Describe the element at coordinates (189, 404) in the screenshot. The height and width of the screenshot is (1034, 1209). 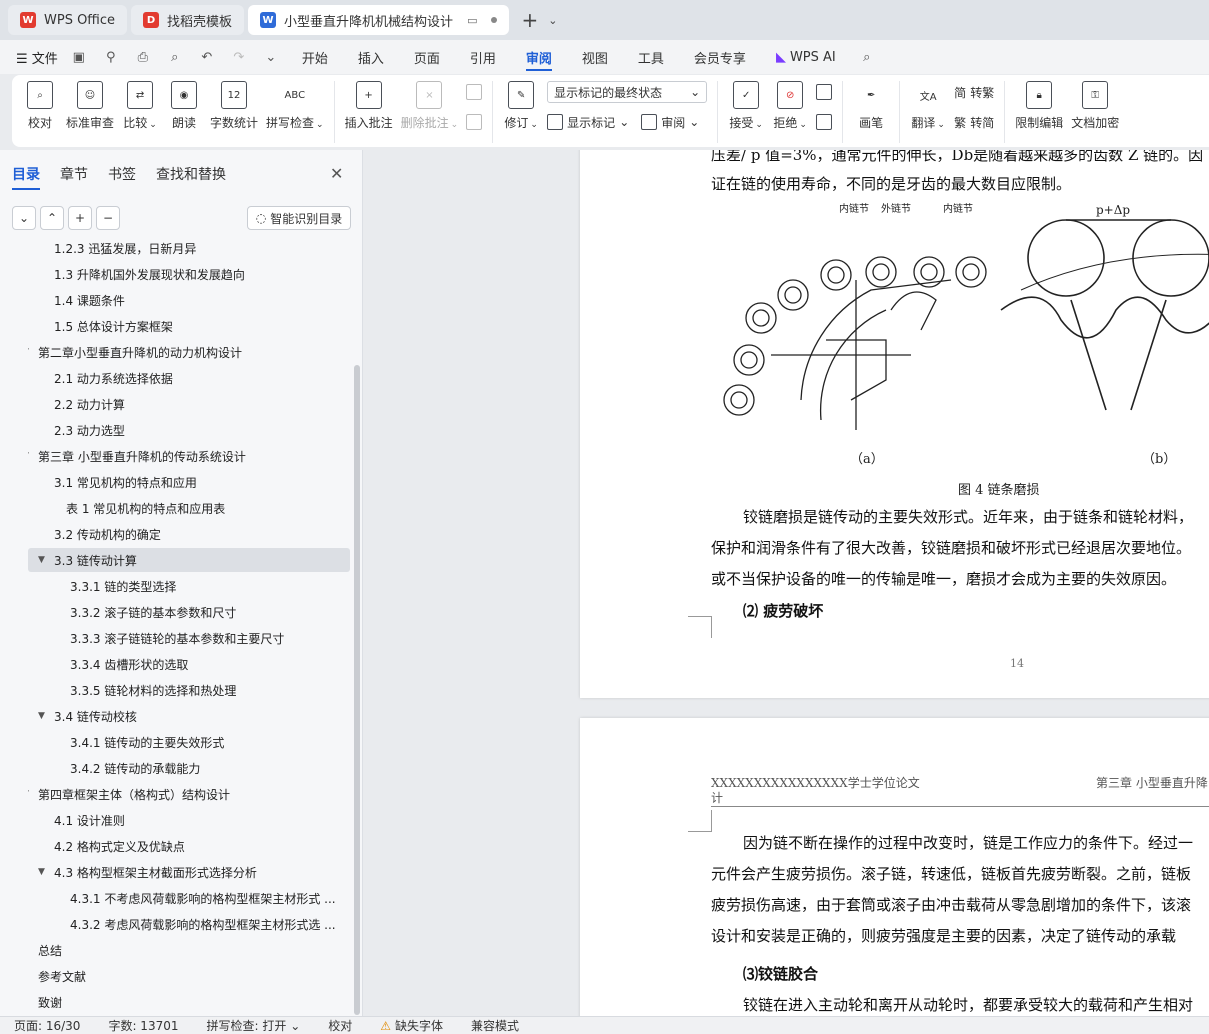
I see `toc-item: 2.2 动力计算` at that location.